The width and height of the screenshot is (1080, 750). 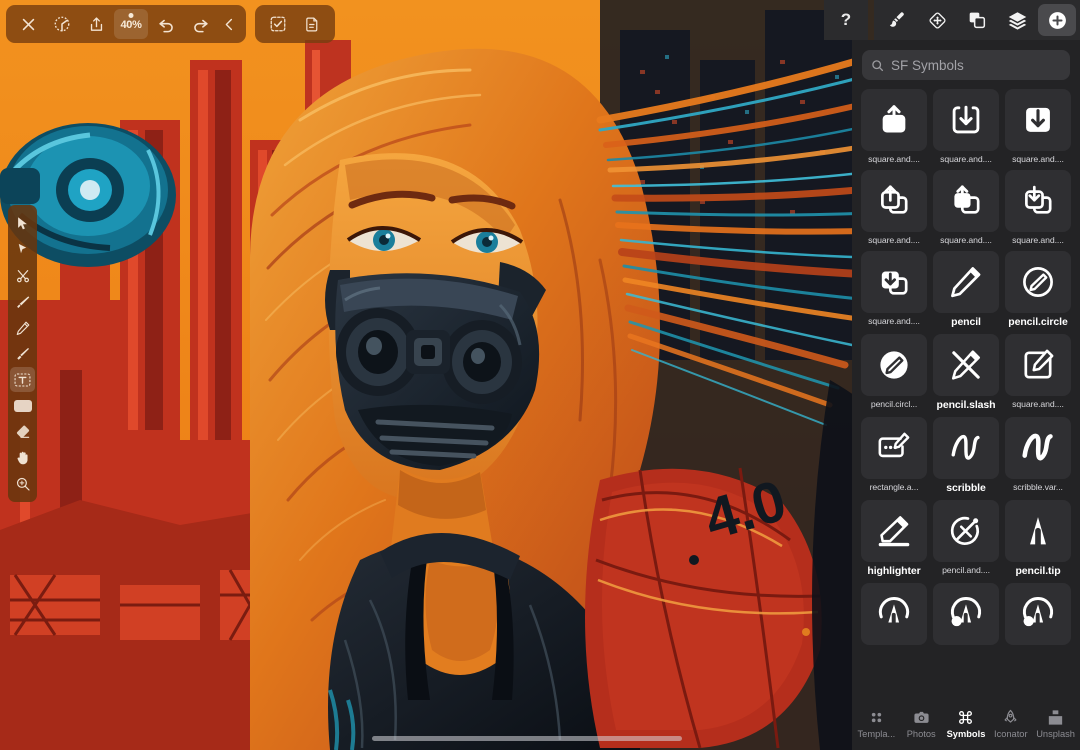 I want to click on pencil-icon, so click(x=966, y=282).